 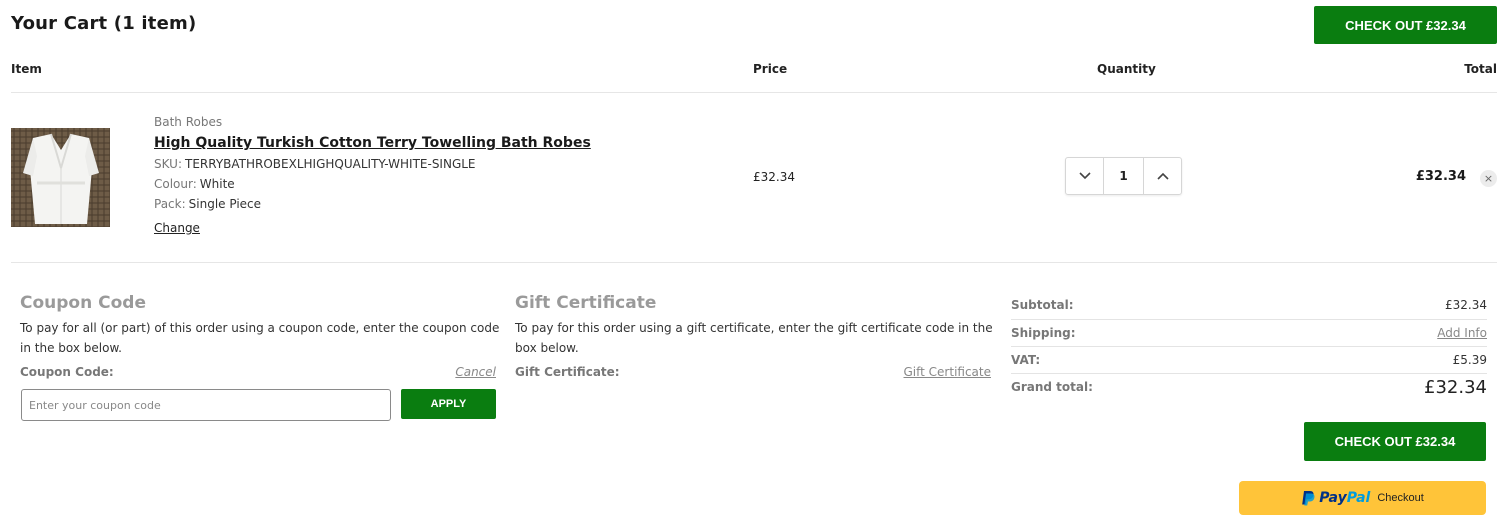 I want to click on chevron-down-icon, so click(x=1084, y=176).